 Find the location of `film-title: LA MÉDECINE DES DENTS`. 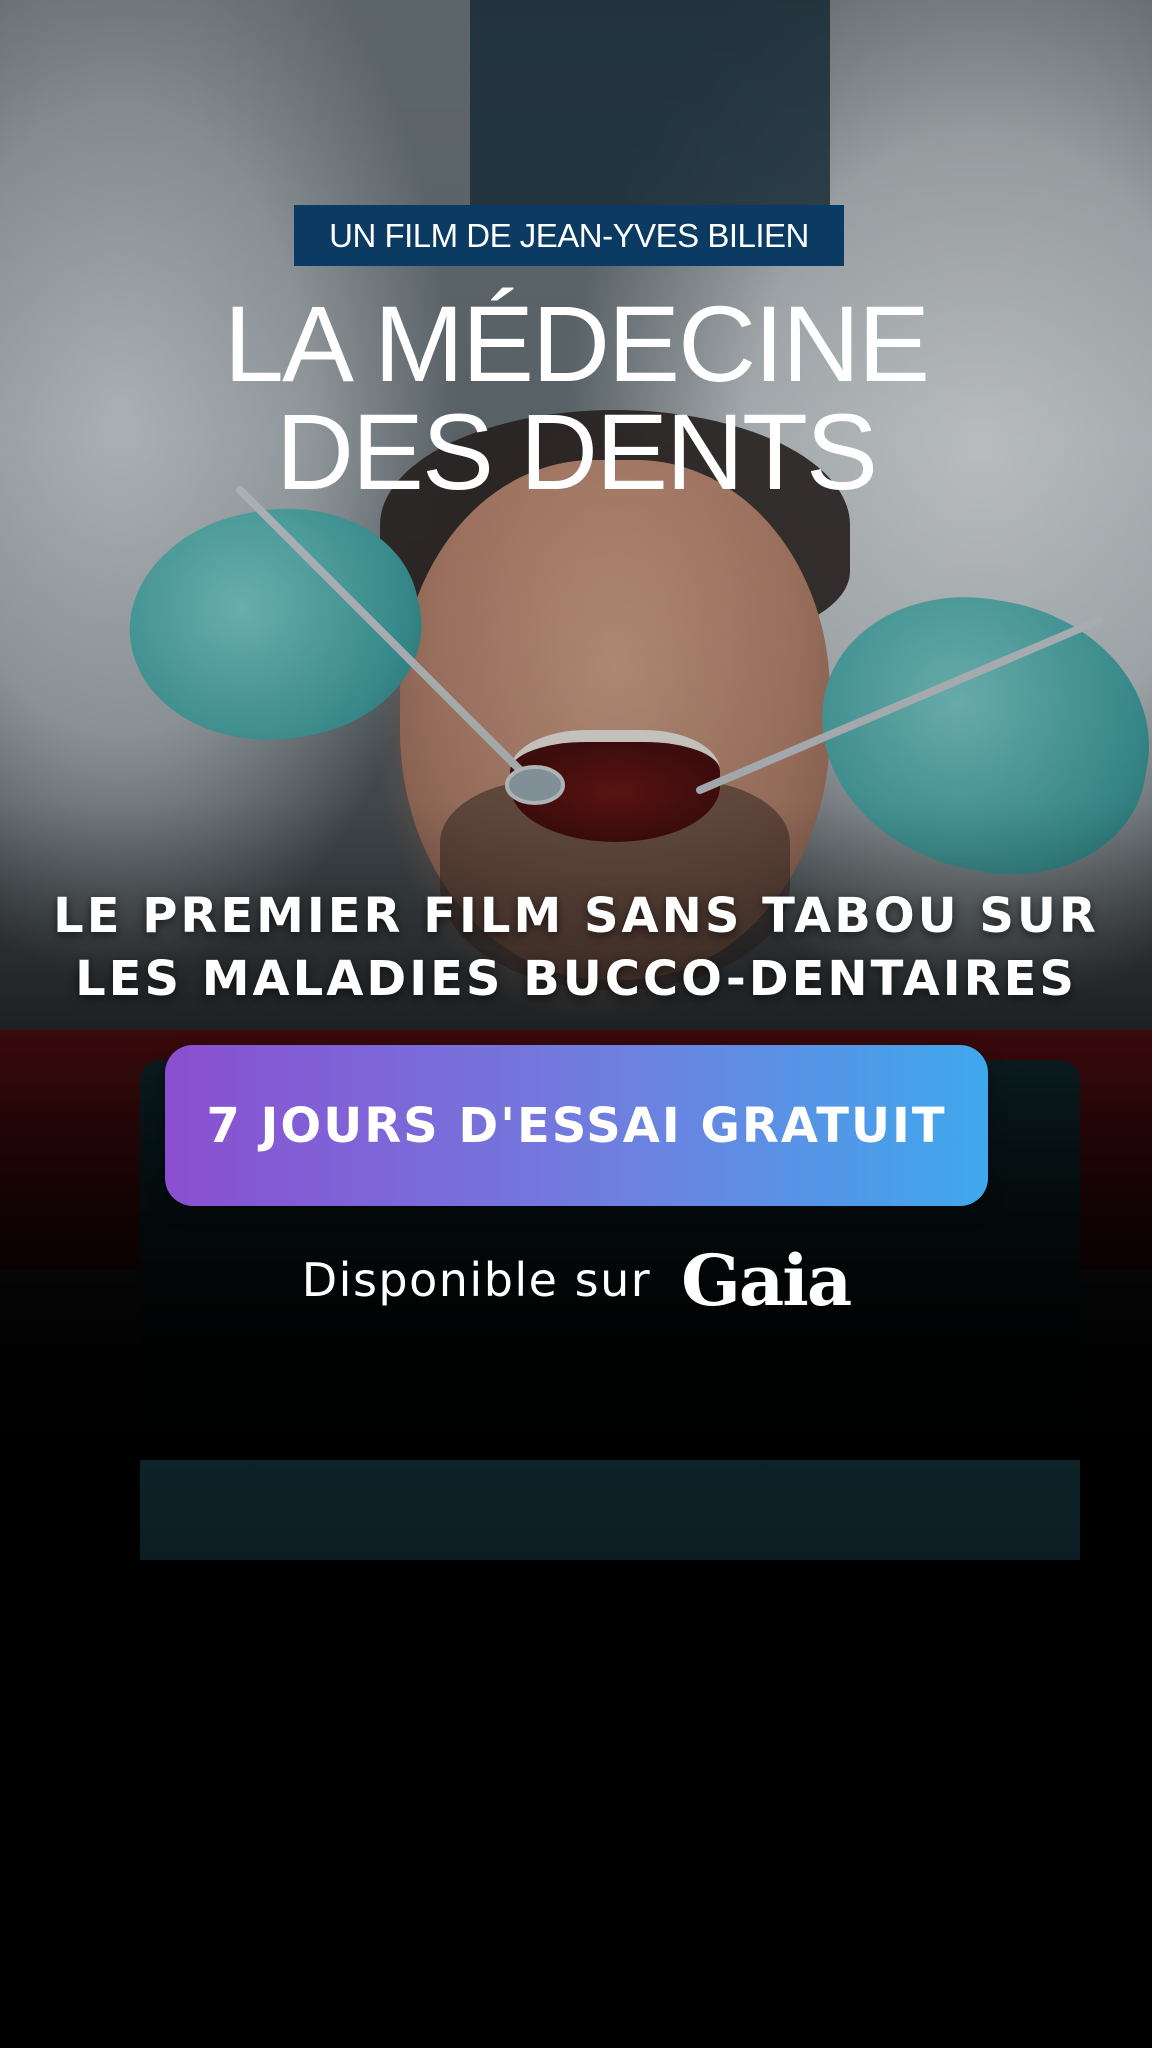

film-title: LA MÉDECINE DES DENTS is located at coordinates (576, 398).